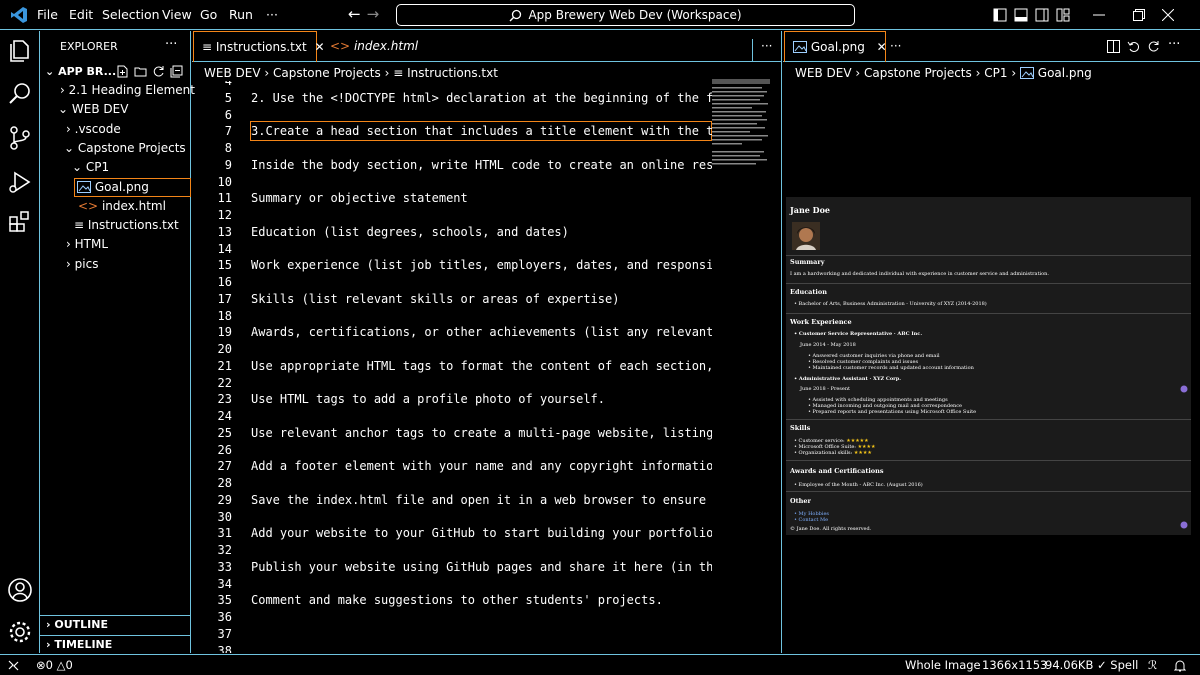 This screenshot has height=675, width=1200. I want to click on tree-folder-vscode: › .vscode, so click(93, 129).